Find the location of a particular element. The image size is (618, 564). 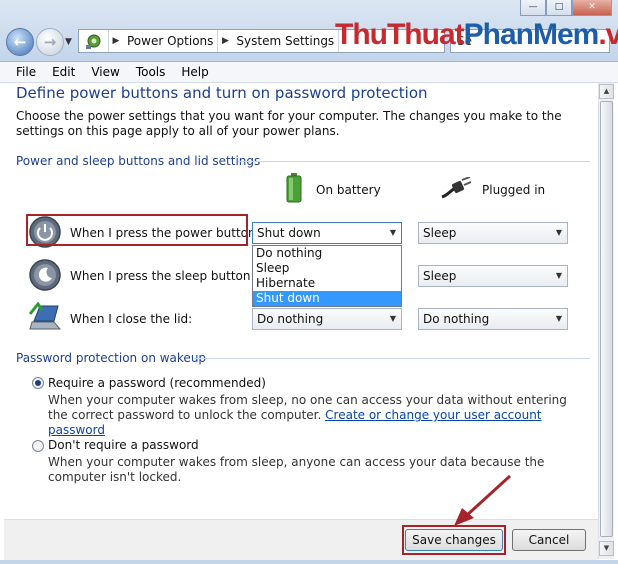

forward-button: → is located at coordinates (50, 42).